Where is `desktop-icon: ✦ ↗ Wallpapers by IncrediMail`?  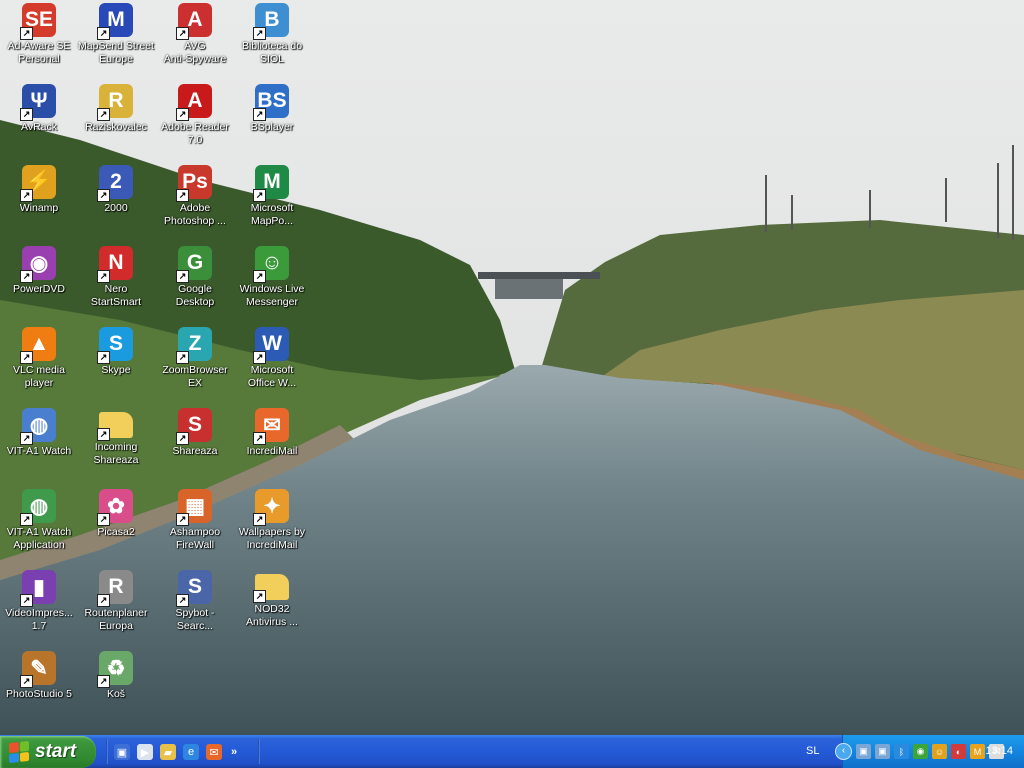
desktop-icon: ✦ ↗ Wallpapers by IncrediMail is located at coordinates (272, 519).